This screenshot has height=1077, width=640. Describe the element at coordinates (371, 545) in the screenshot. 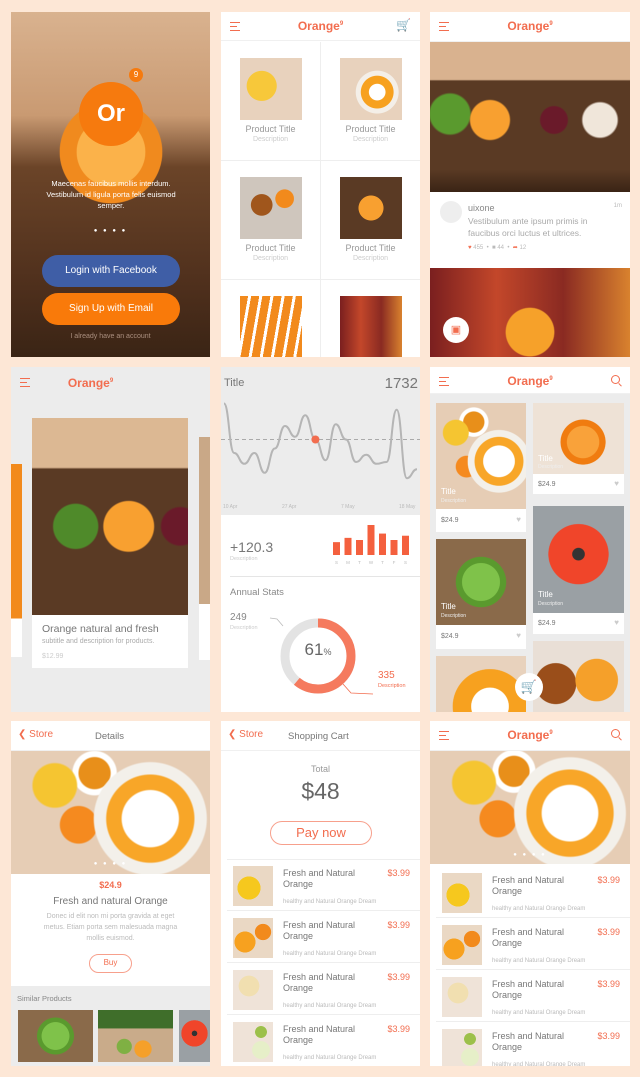

I see `bar-chart: SMTWTFS` at that location.